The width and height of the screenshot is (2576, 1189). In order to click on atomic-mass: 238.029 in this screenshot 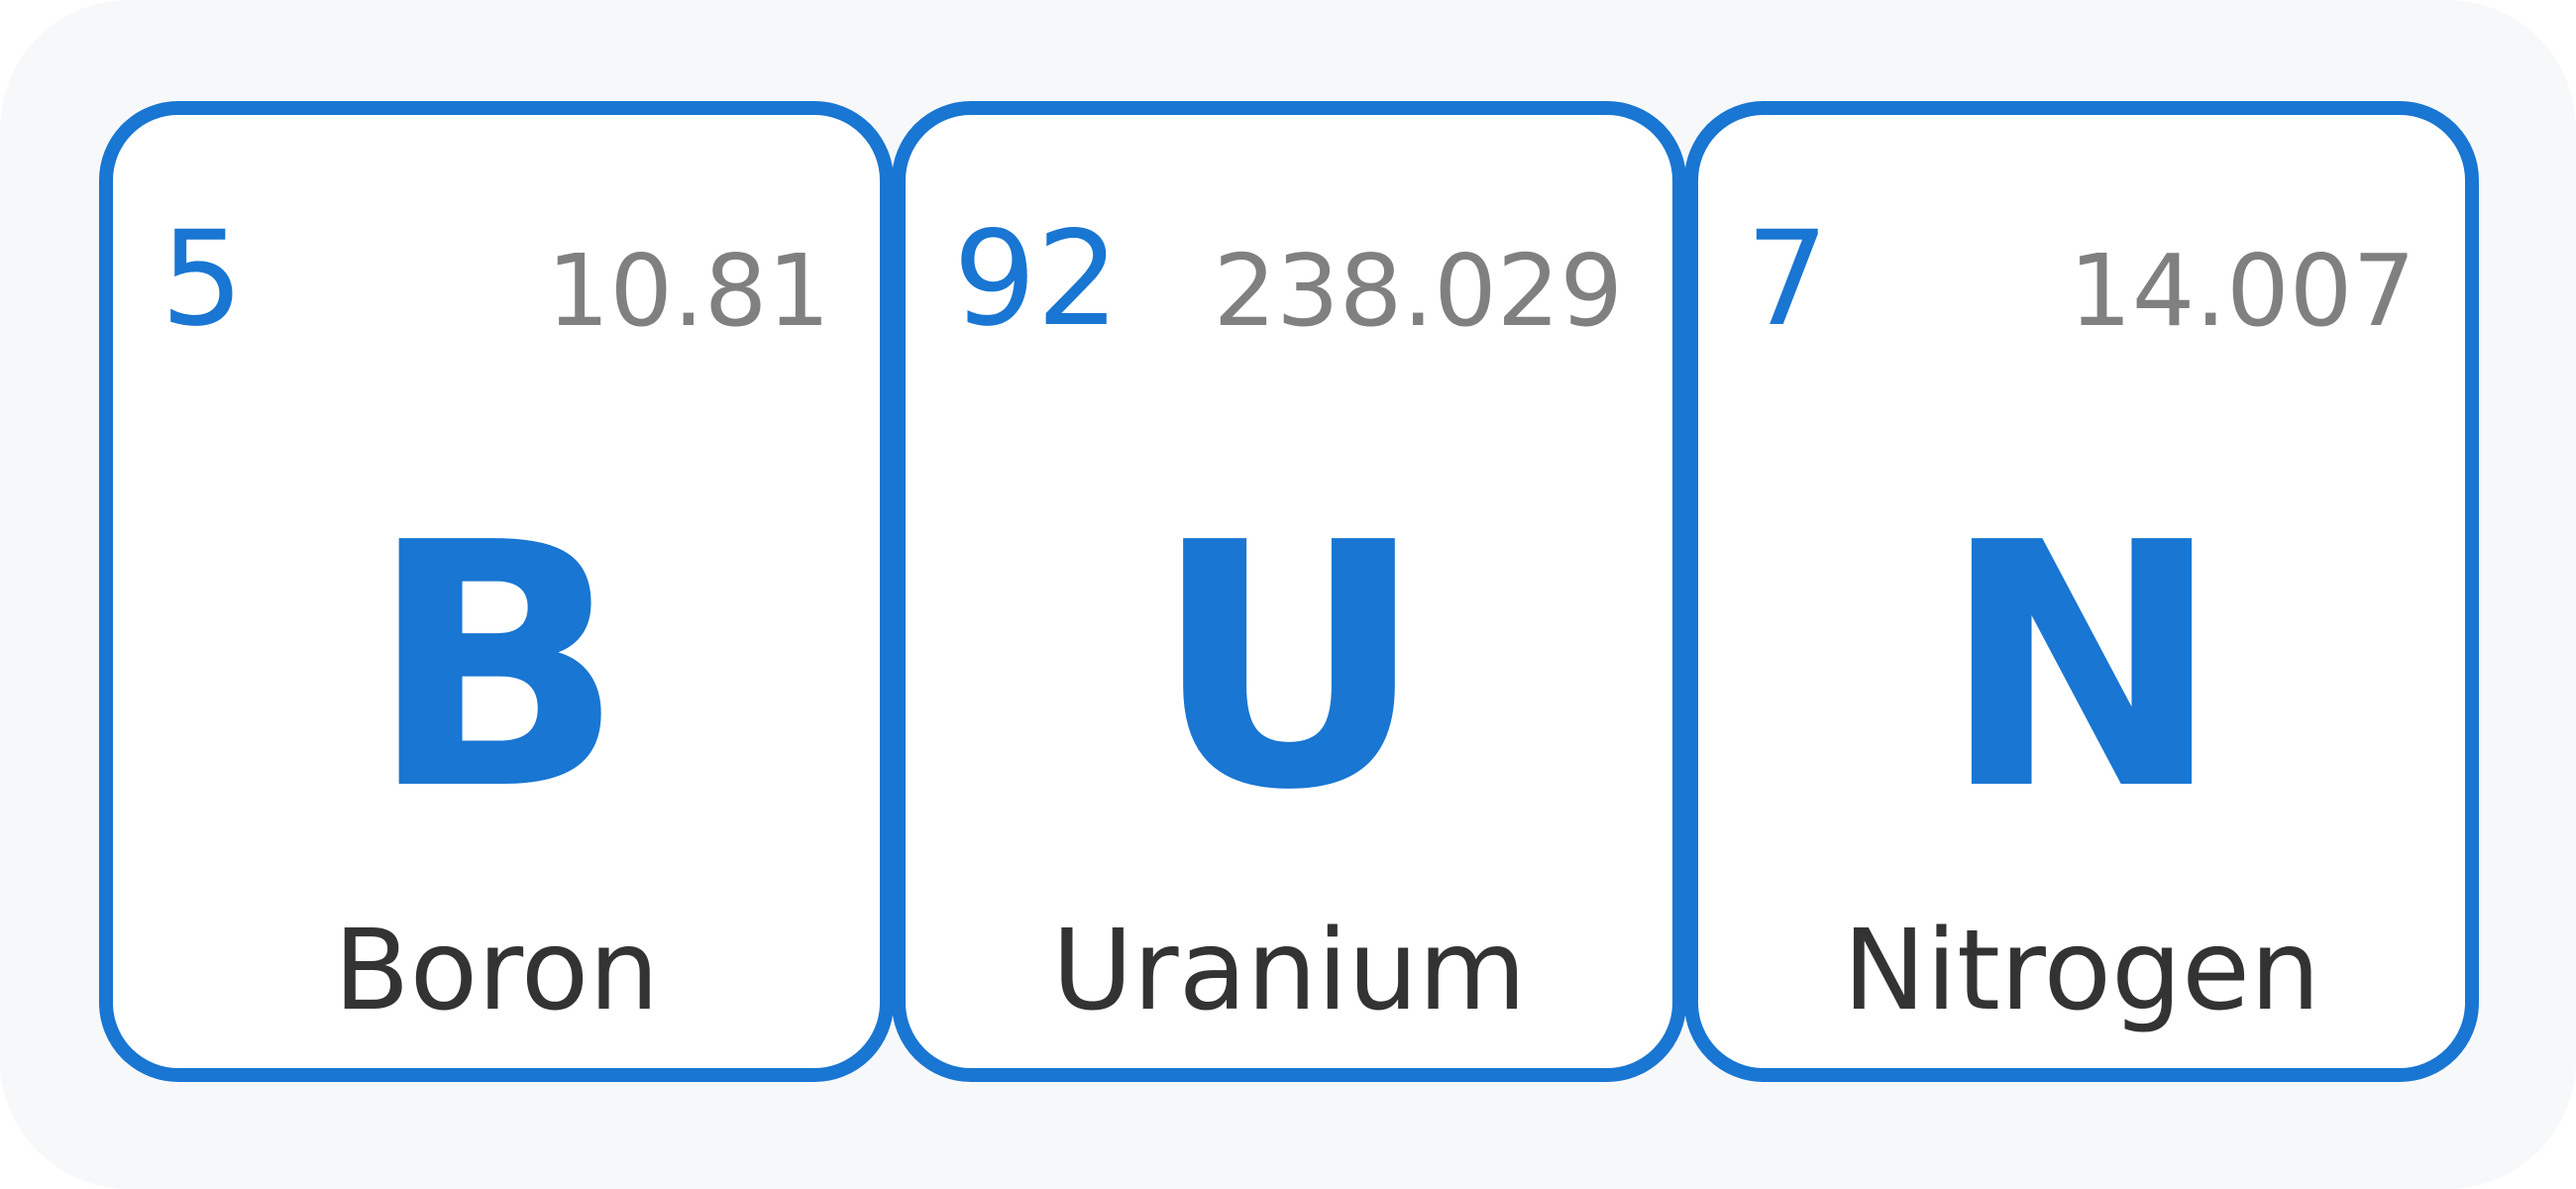, I will do `click(1418, 291)`.